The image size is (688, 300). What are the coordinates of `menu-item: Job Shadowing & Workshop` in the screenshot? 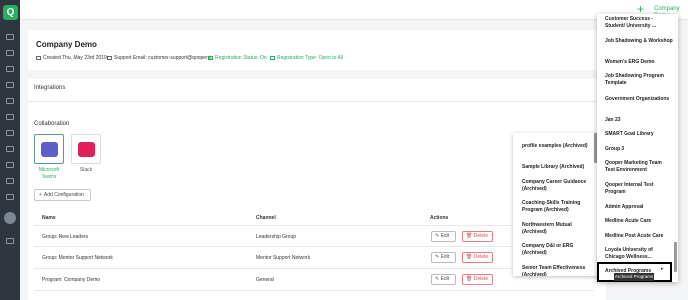 It's located at (639, 41).